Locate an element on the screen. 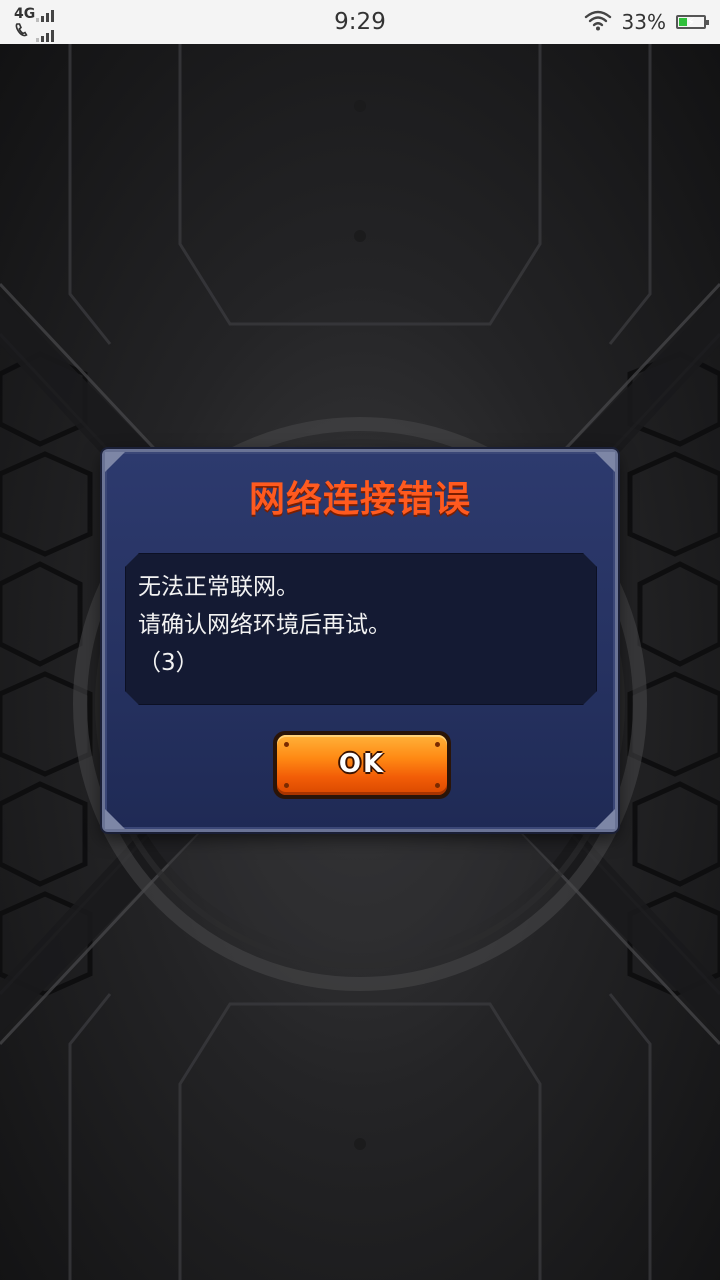  ok-button-label: OK is located at coordinates (362, 764).